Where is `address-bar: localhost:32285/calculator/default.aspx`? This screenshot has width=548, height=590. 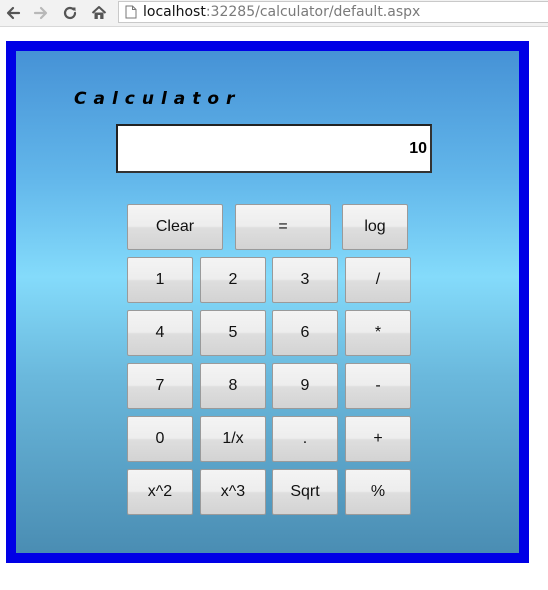 address-bar: localhost:32285/calculator/default.aspx is located at coordinates (333, 12).